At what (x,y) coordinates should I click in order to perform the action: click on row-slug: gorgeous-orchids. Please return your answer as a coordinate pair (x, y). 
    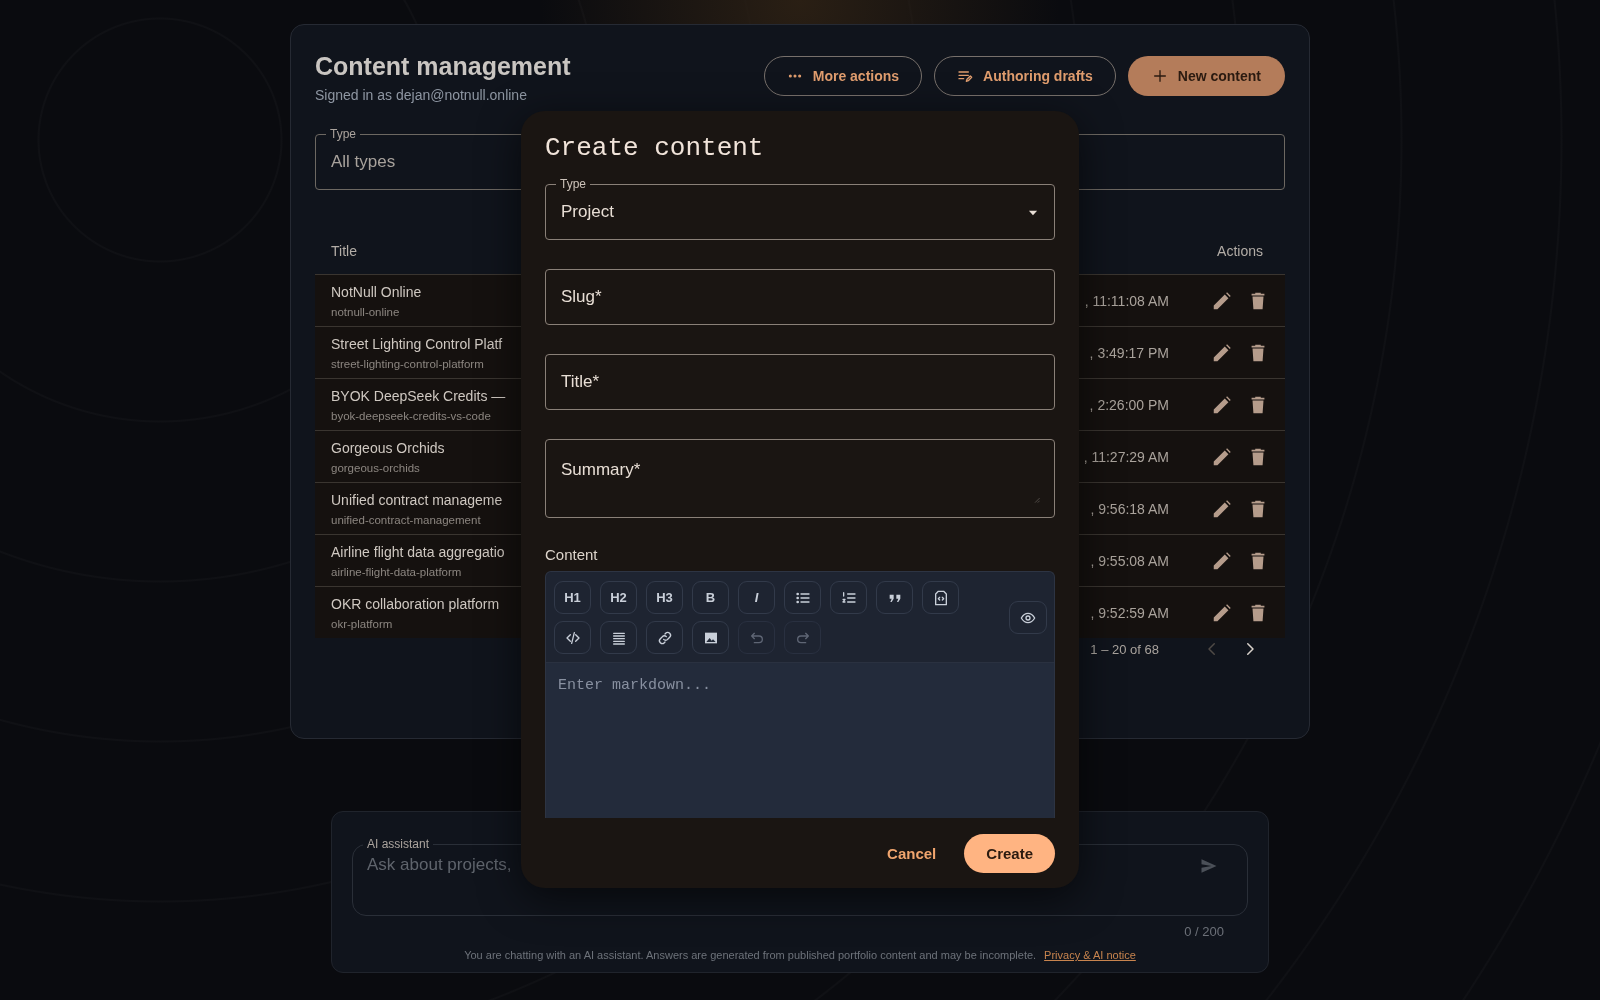
    Looking at the image, I should click on (375, 467).